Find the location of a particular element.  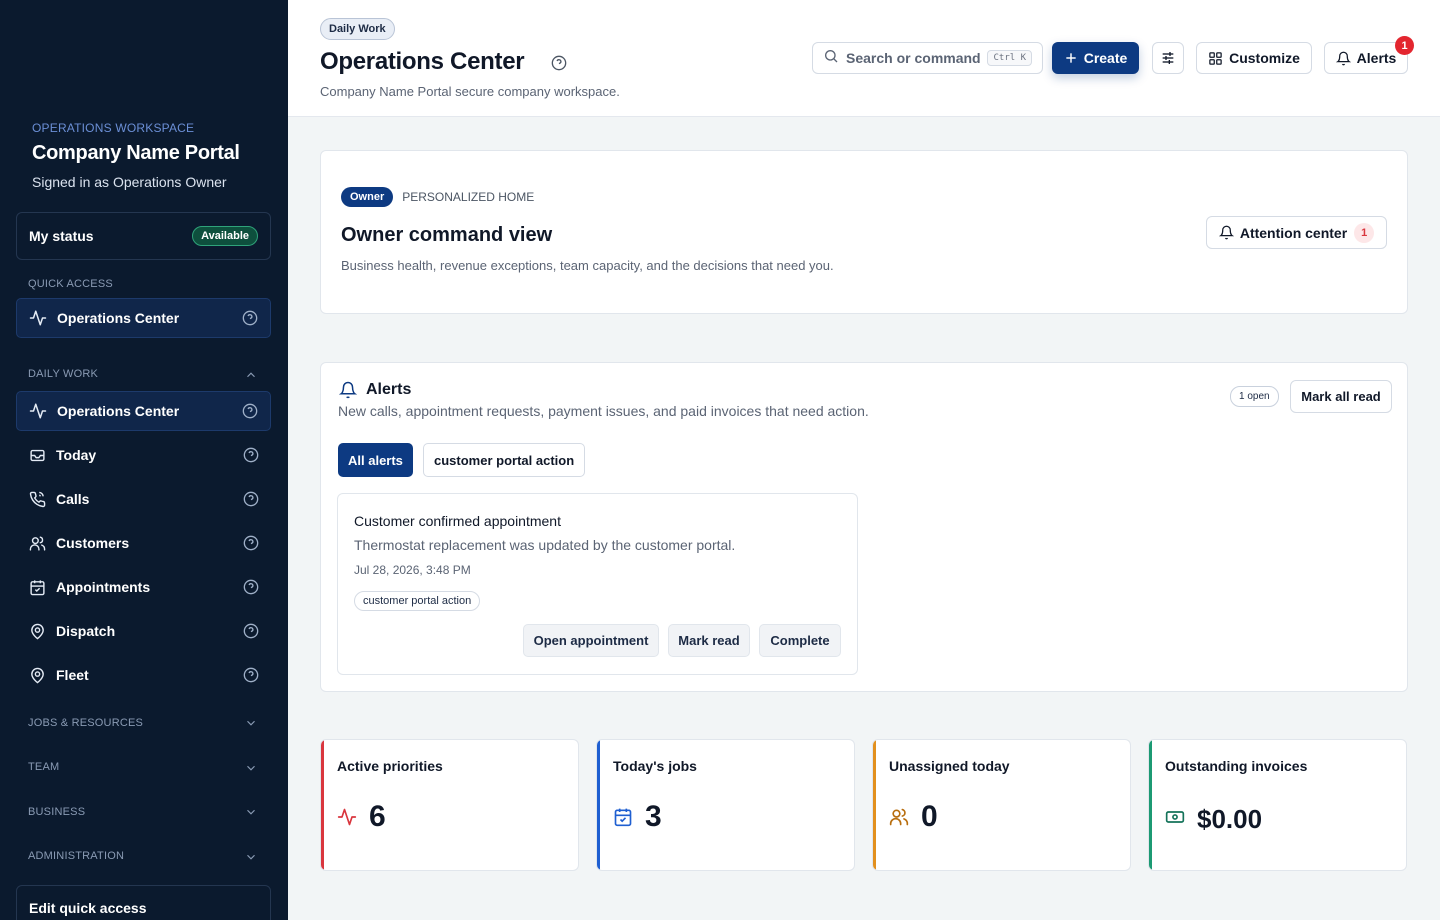

sidebar-item-appointments: Appointments is located at coordinates (143, 587).